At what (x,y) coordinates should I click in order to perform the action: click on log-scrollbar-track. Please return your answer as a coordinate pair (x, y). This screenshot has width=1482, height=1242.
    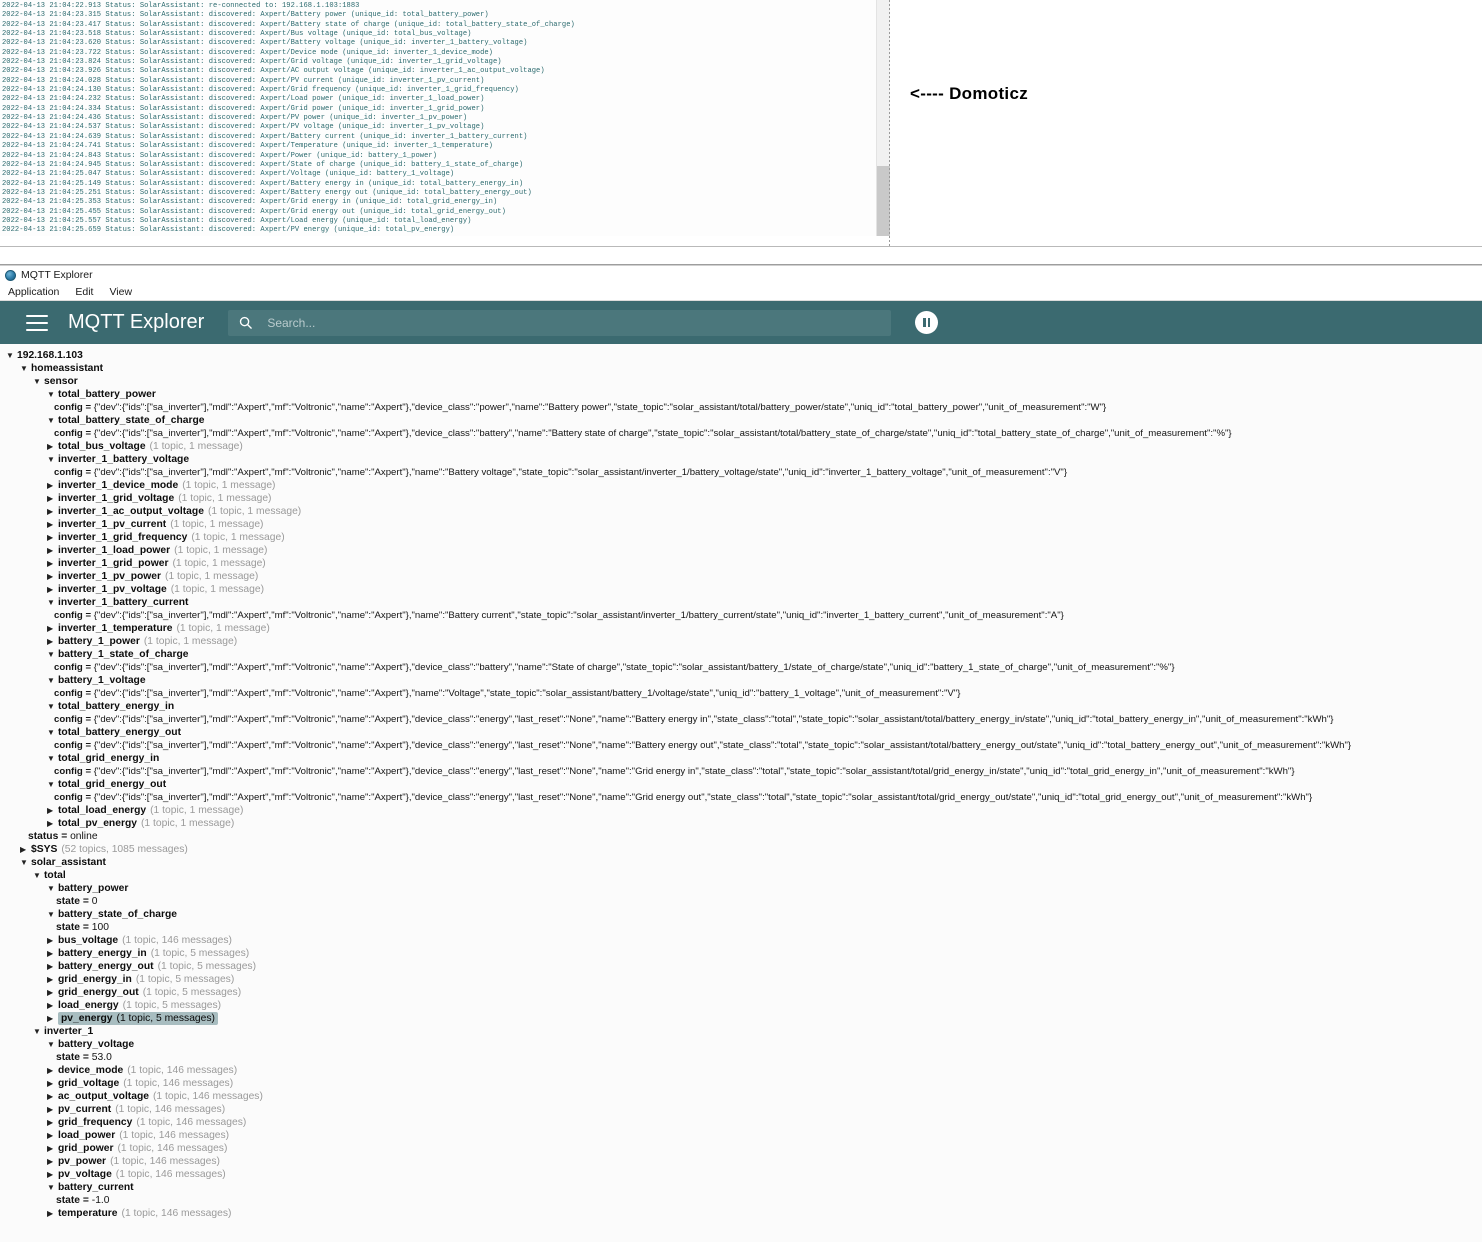
    Looking at the image, I should click on (883, 118).